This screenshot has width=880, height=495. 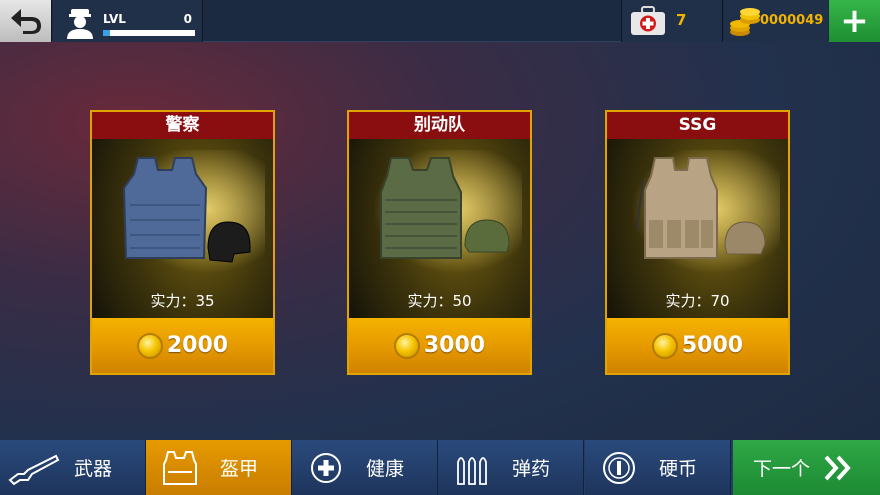 What do you see at coordinates (326, 467) in the screenshot?
I see `health-plus-icon` at bounding box center [326, 467].